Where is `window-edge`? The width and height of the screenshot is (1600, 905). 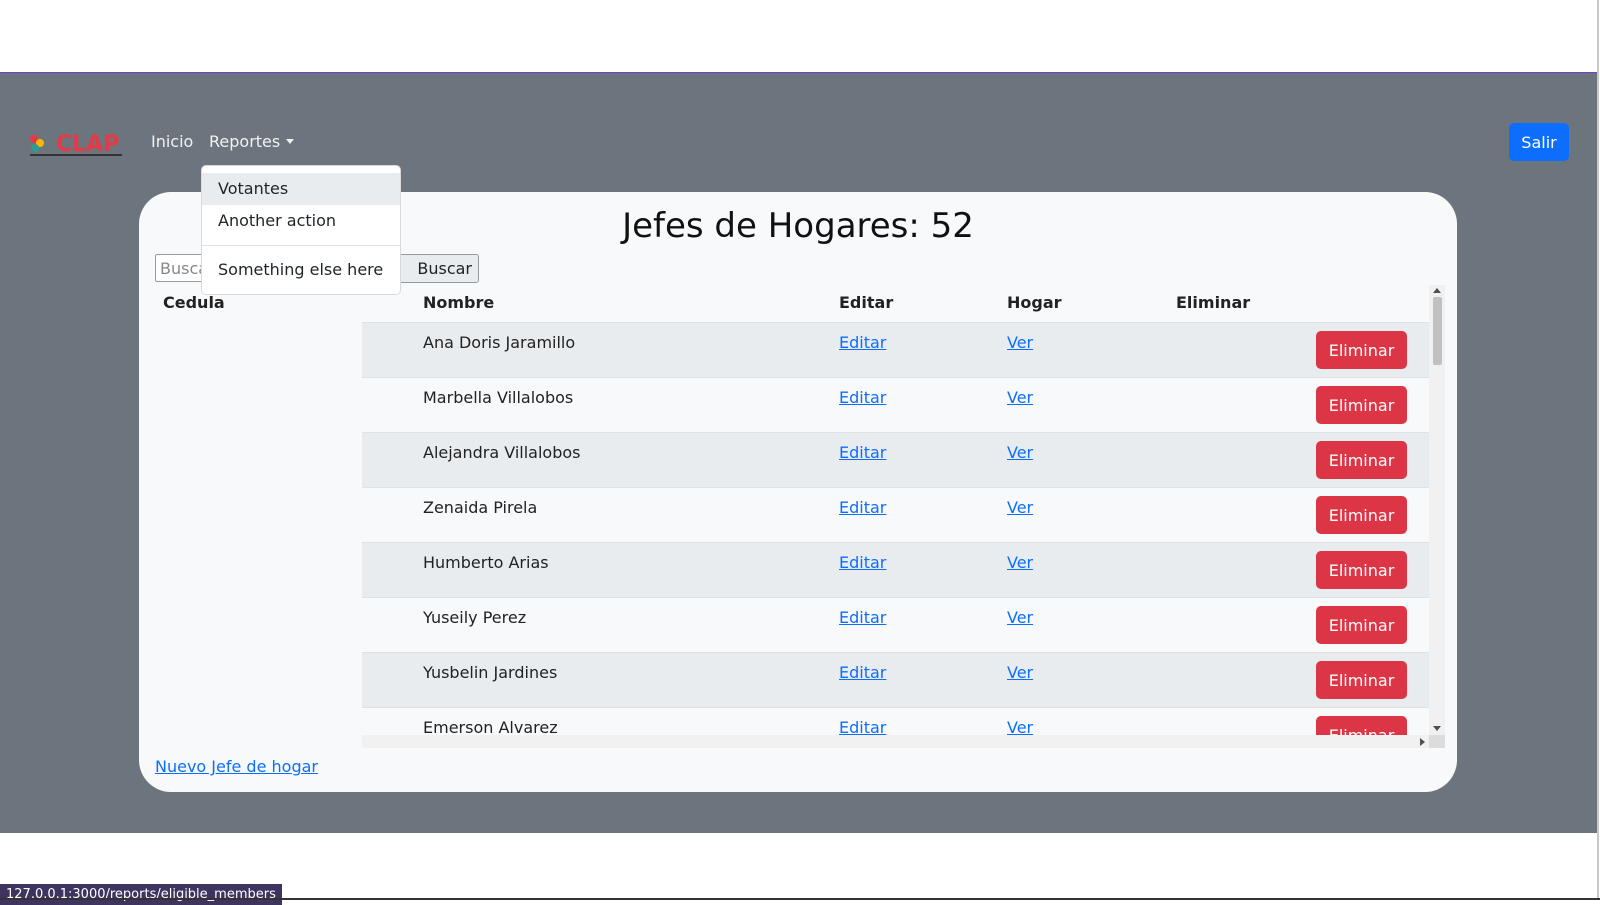
window-edge is located at coordinates (1598, 450).